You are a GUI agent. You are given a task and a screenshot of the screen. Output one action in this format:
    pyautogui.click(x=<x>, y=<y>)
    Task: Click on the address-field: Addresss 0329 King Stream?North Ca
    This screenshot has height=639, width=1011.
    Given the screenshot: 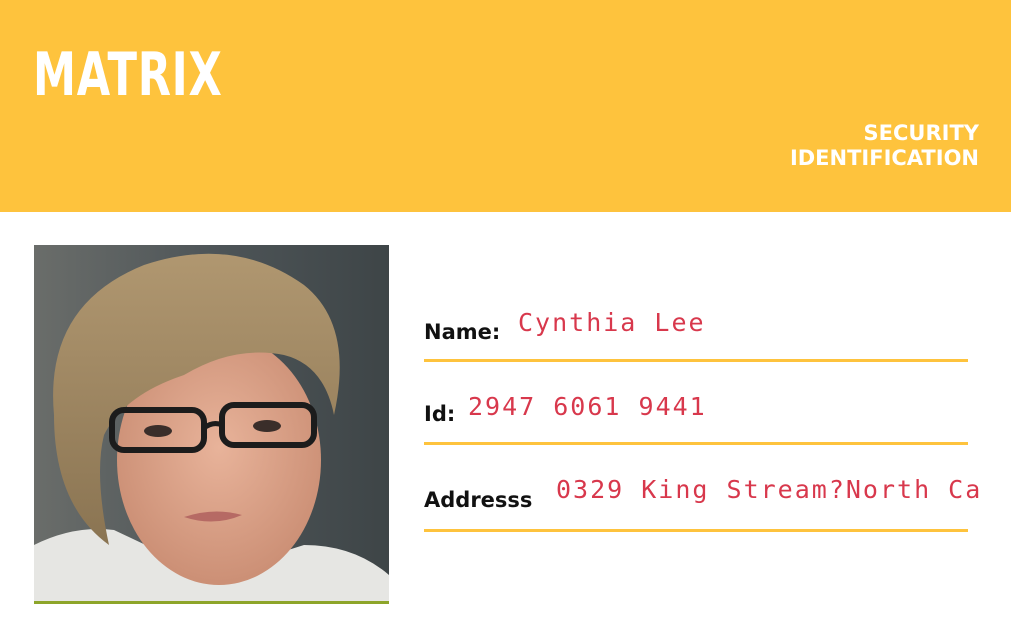 What is the action you would take?
    pyautogui.click(x=702, y=500)
    